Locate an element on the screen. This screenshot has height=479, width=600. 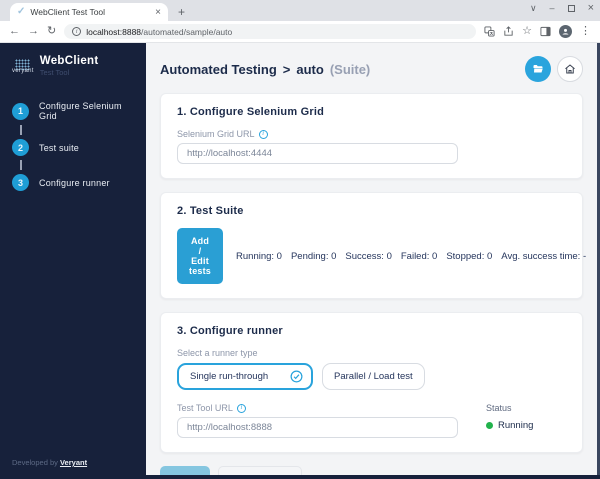
window-maximize-button is located at coordinates (571, 8).